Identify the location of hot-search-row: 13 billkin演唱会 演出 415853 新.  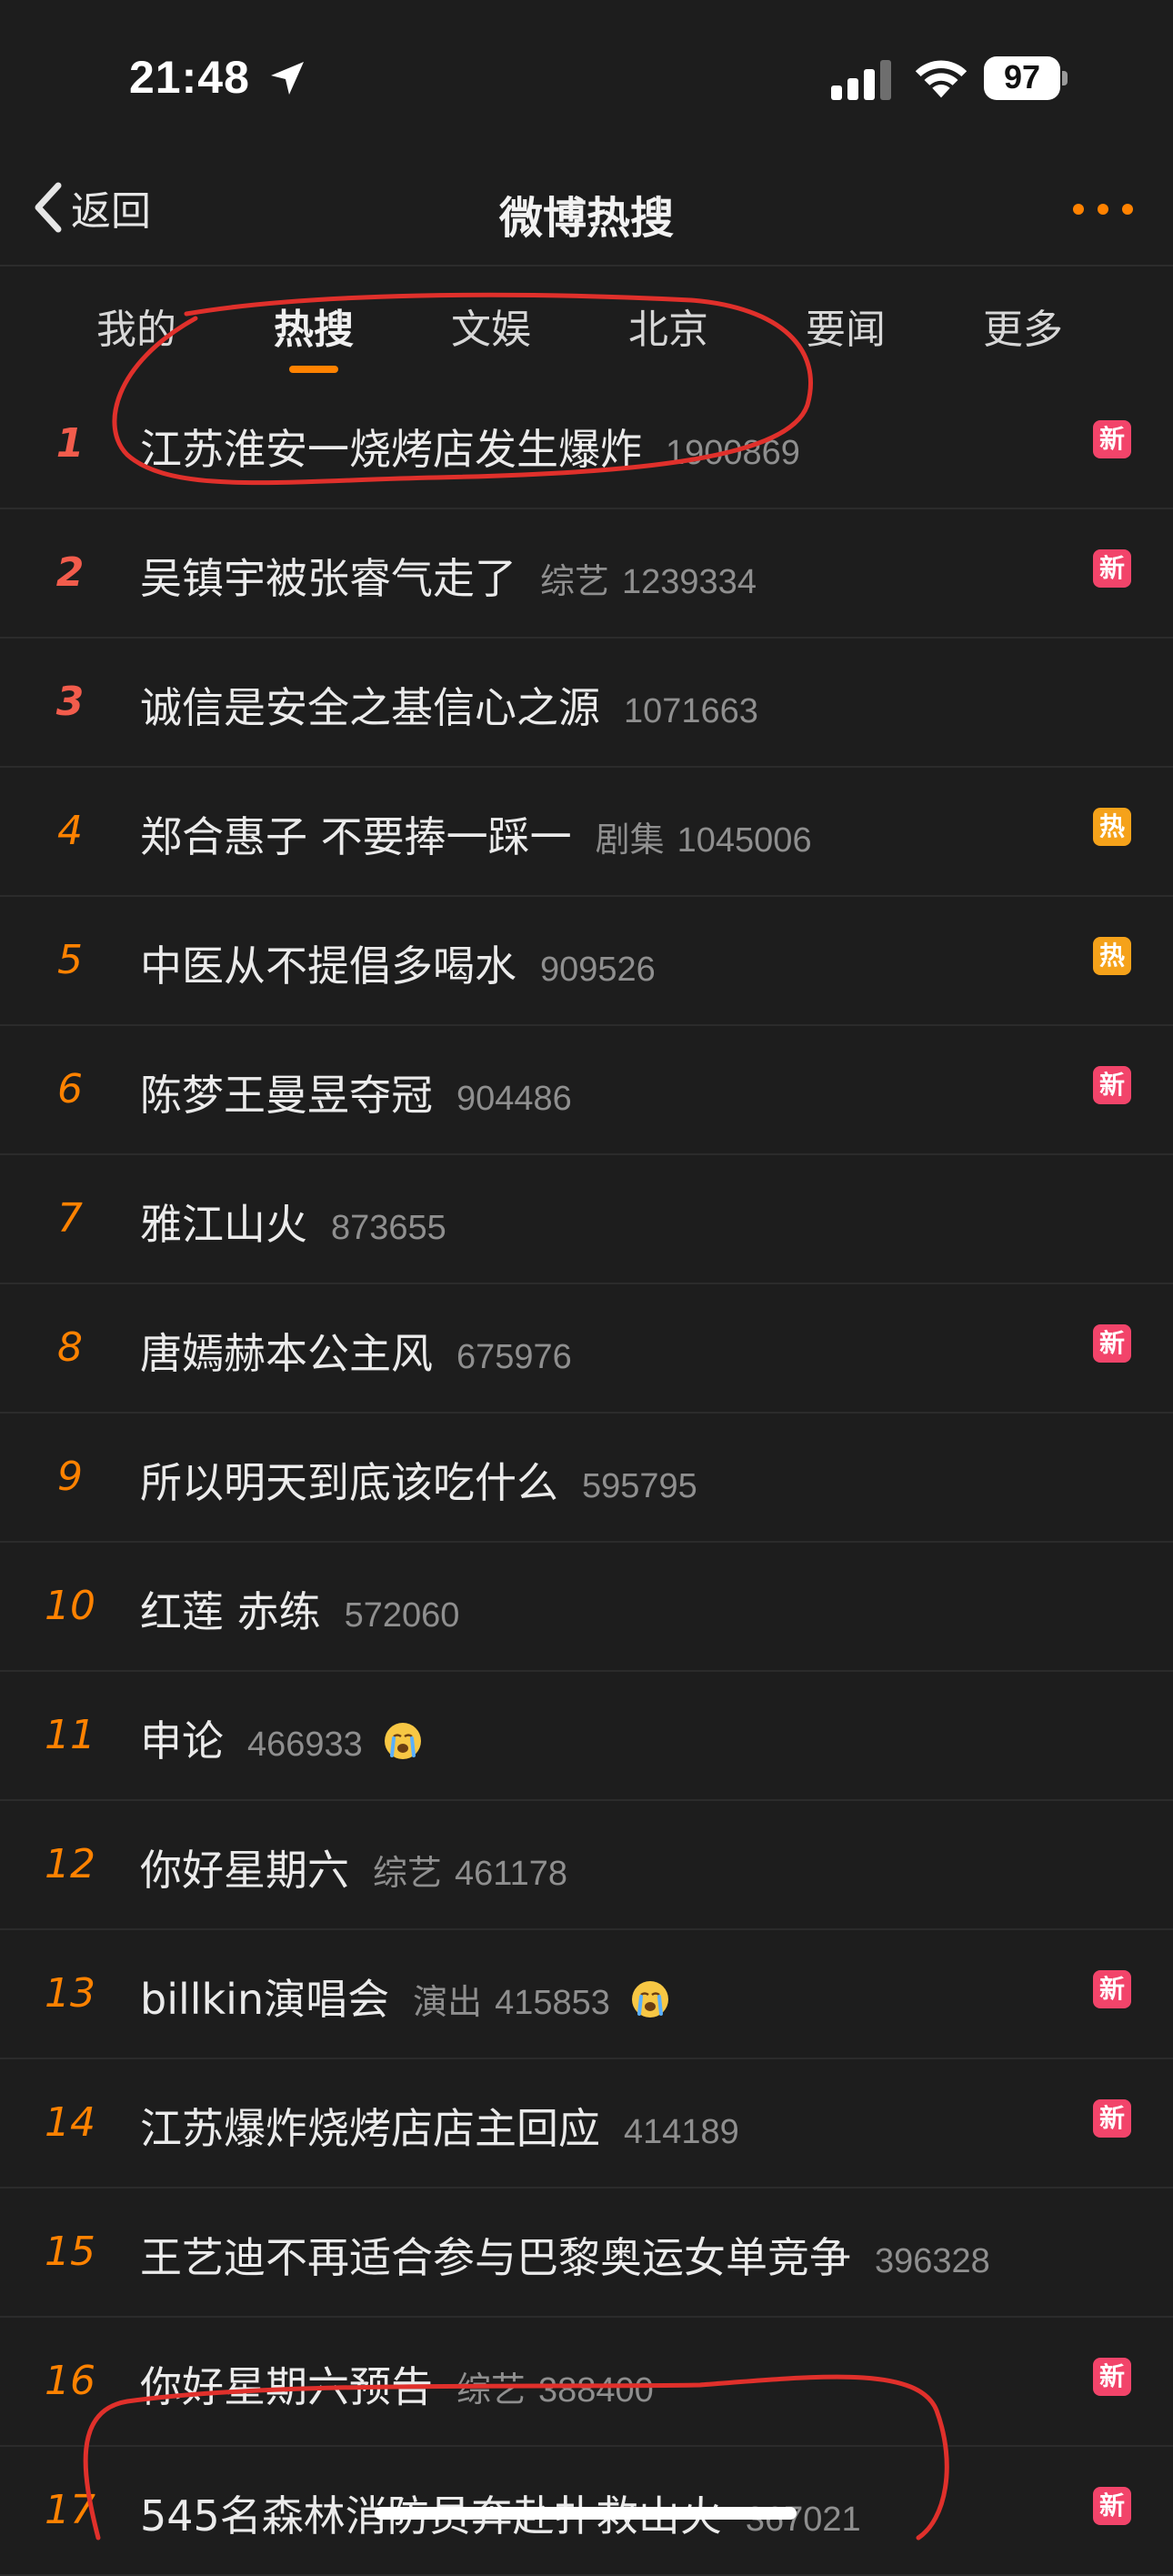
(586, 1994).